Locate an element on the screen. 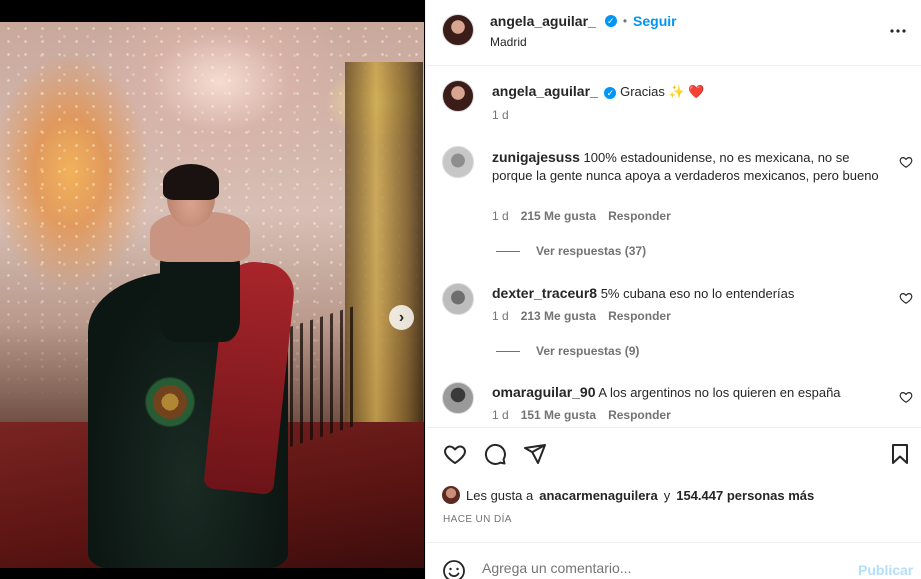 This screenshot has height=579, width=921. view-replies-button: Ver respuestas (37) is located at coordinates (571, 251).